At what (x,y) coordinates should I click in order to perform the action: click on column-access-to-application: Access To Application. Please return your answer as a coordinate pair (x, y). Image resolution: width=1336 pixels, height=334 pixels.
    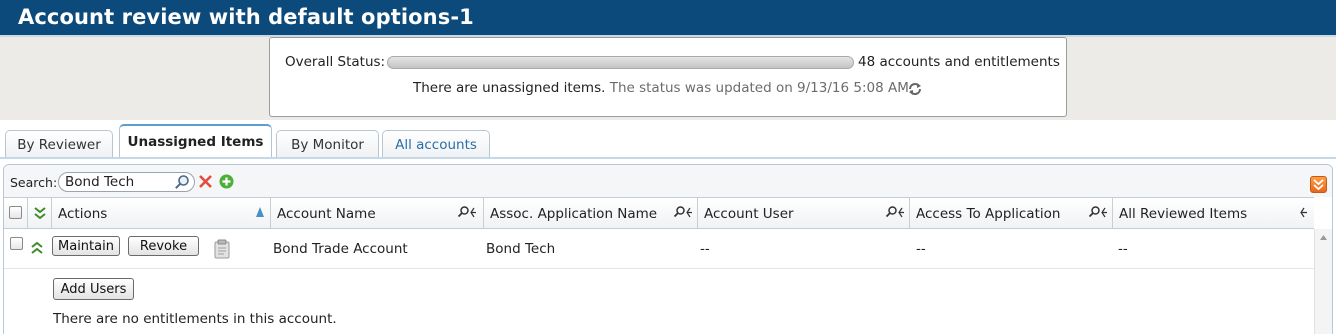
    Looking at the image, I should click on (1011, 213).